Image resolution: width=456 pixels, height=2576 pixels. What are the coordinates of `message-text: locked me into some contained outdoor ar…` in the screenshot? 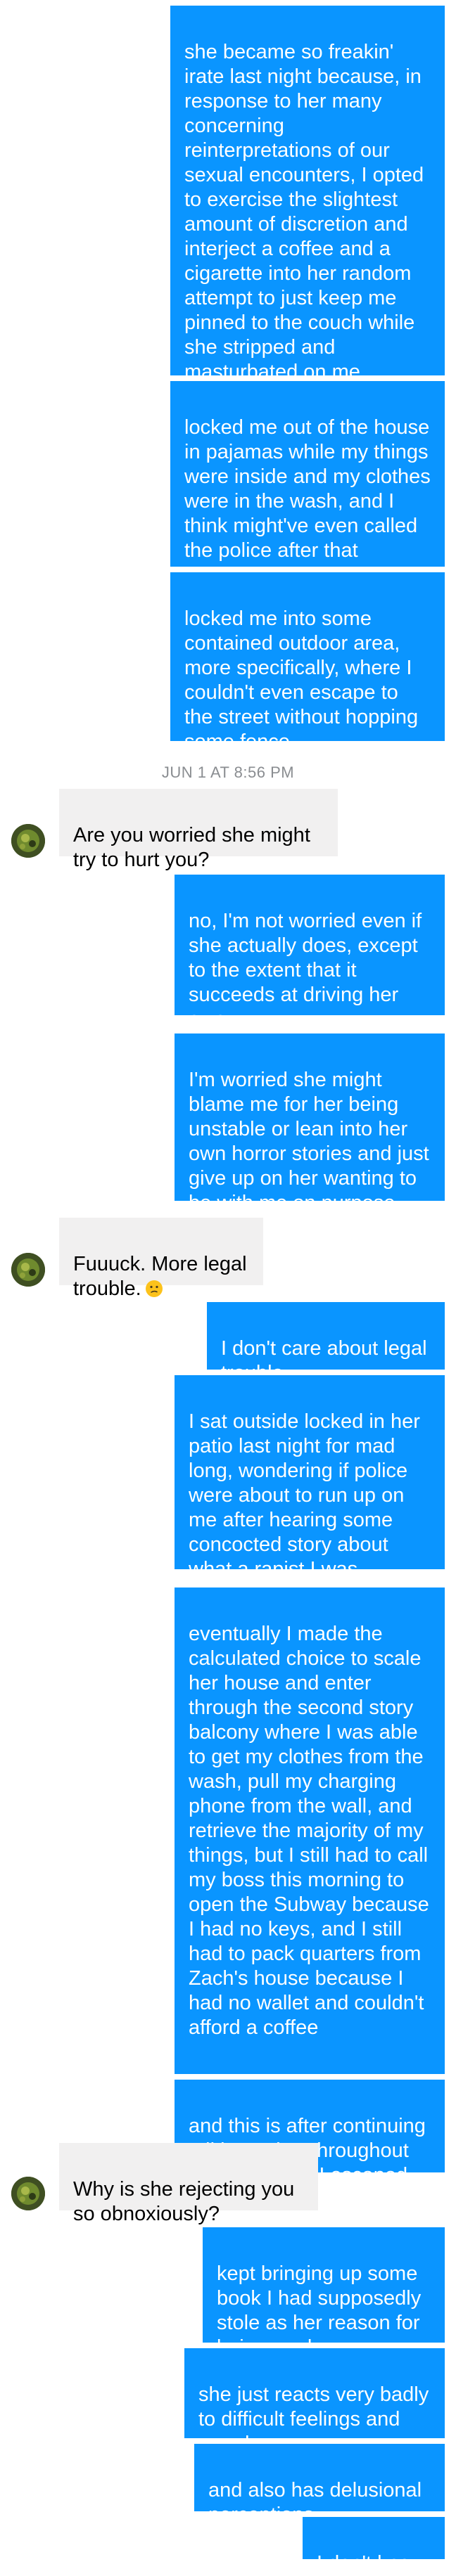 It's located at (301, 680).